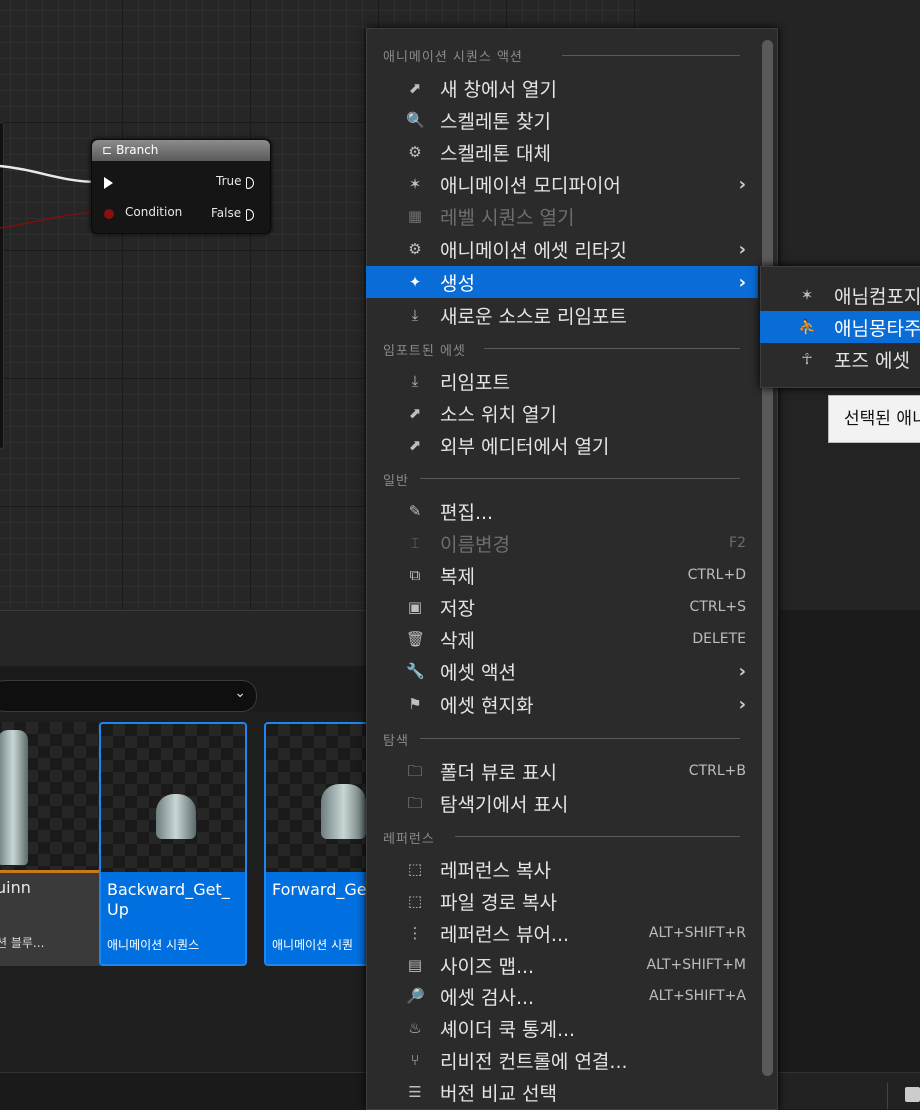  I want to click on section-general: 일반, so click(396, 481).